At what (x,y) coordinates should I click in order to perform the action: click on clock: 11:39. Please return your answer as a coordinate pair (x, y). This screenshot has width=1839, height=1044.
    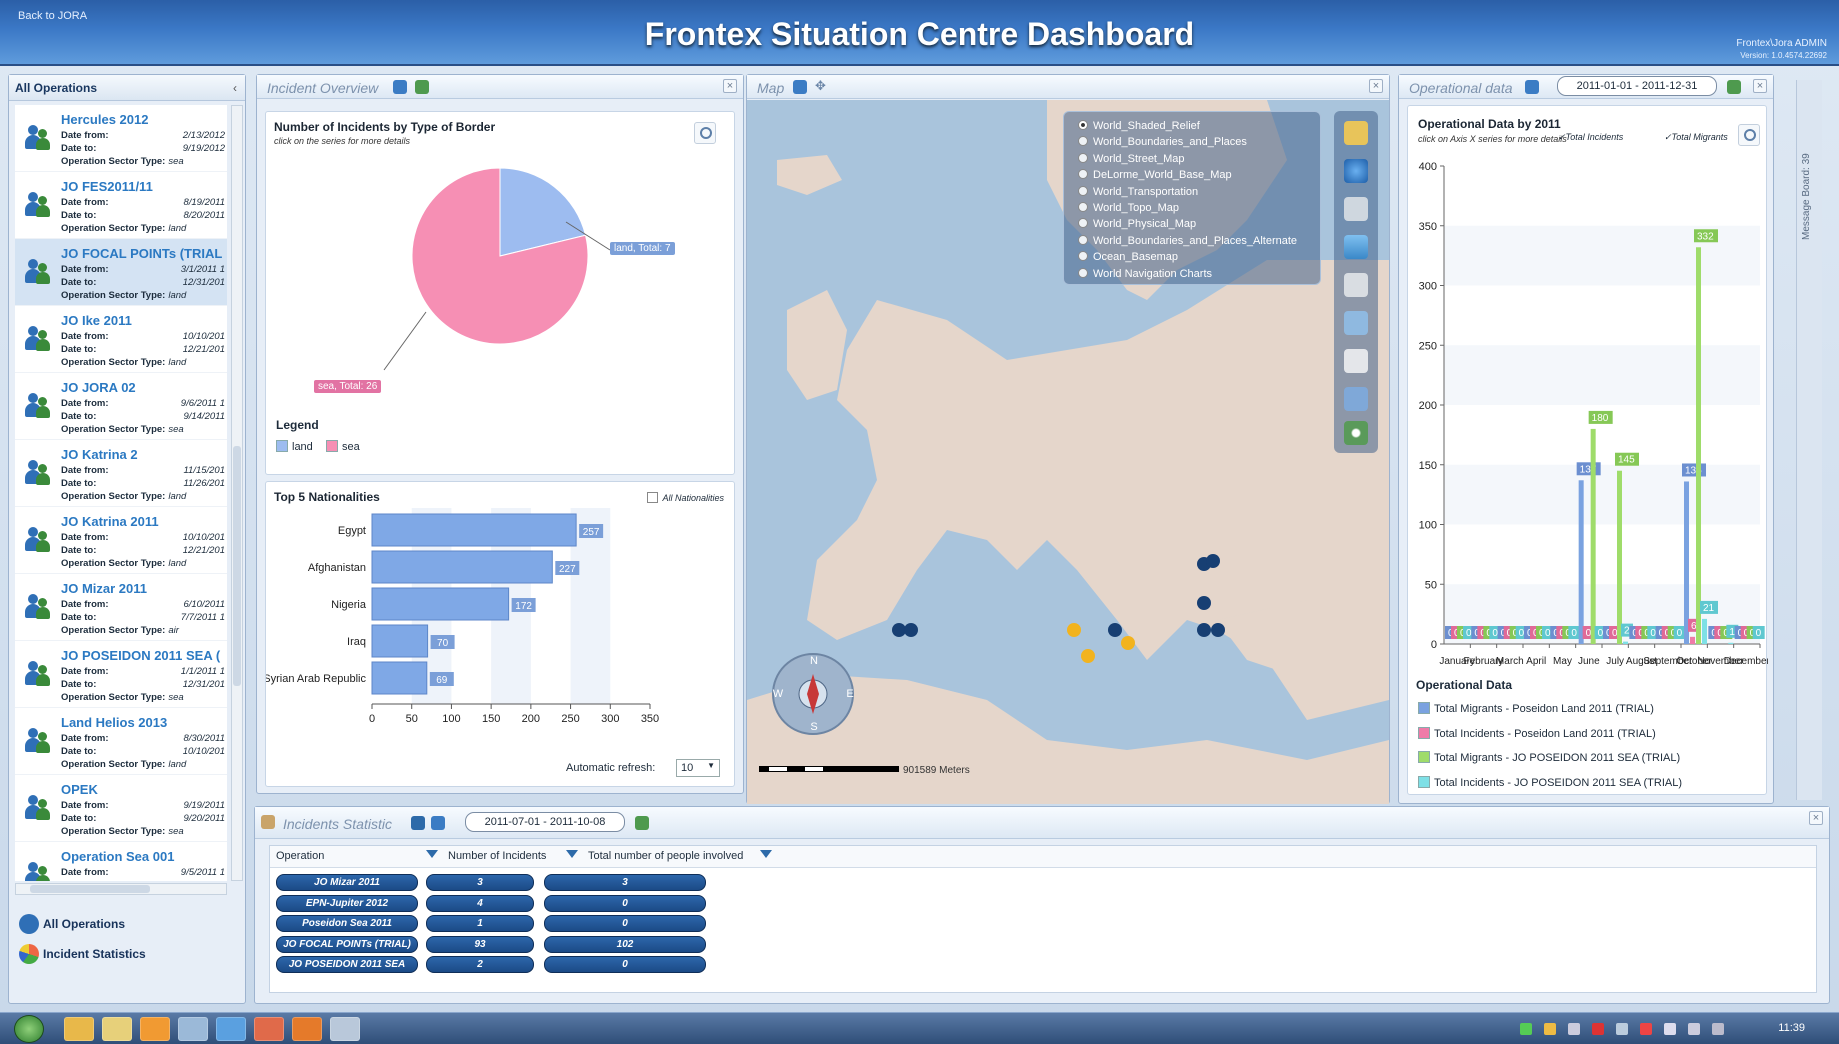
    Looking at the image, I should click on (1791, 1028).